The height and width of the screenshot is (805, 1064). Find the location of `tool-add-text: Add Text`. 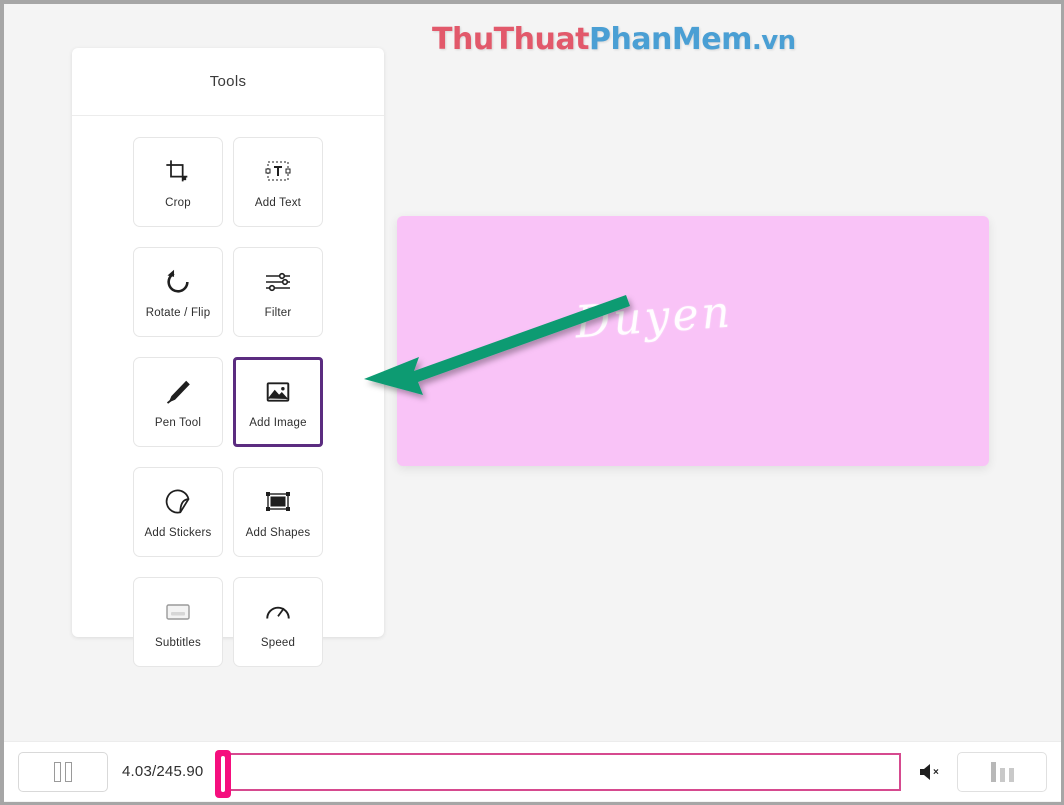

tool-add-text: Add Text is located at coordinates (278, 182).